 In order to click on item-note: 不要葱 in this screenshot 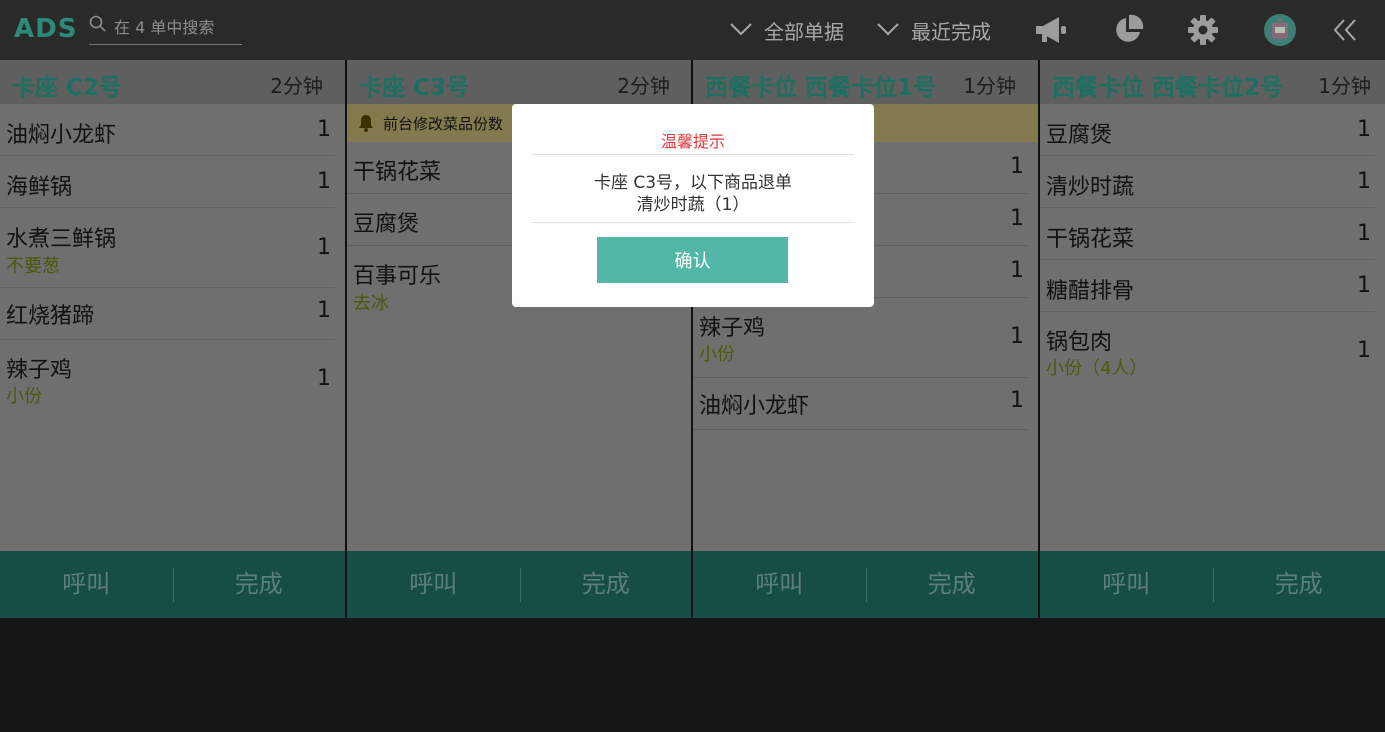, I will do `click(33, 266)`.